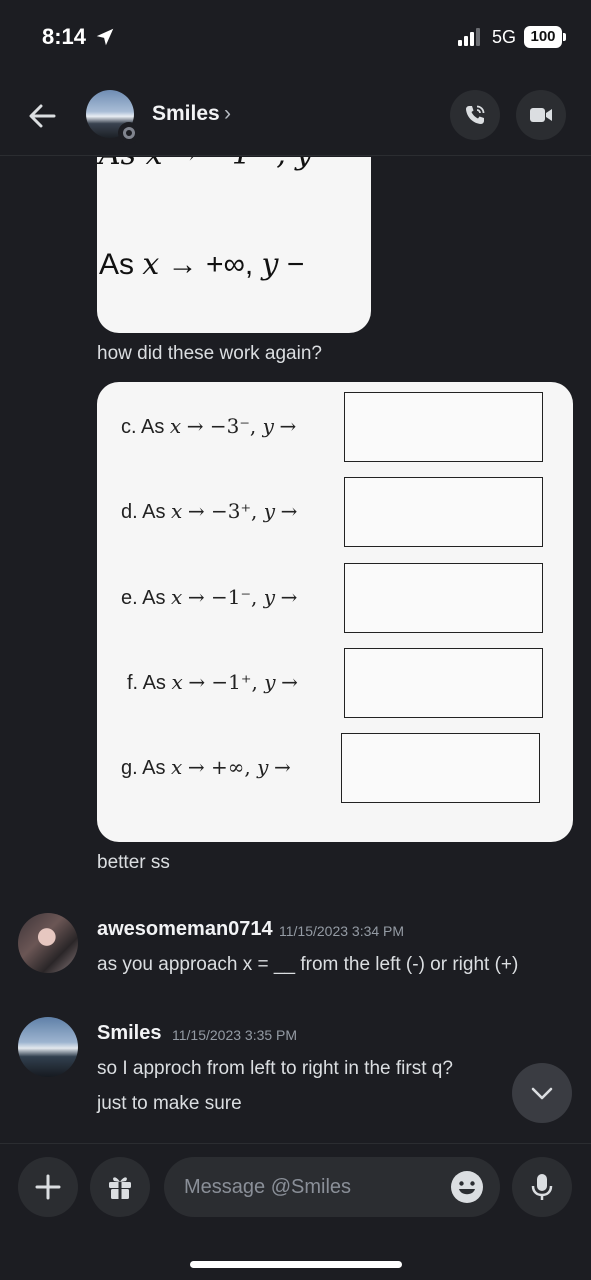 The width and height of the screenshot is (591, 1280). What do you see at coordinates (342, 931) in the screenshot?
I see `message-timestamp: 11/15/2023 3:34 PM` at bounding box center [342, 931].